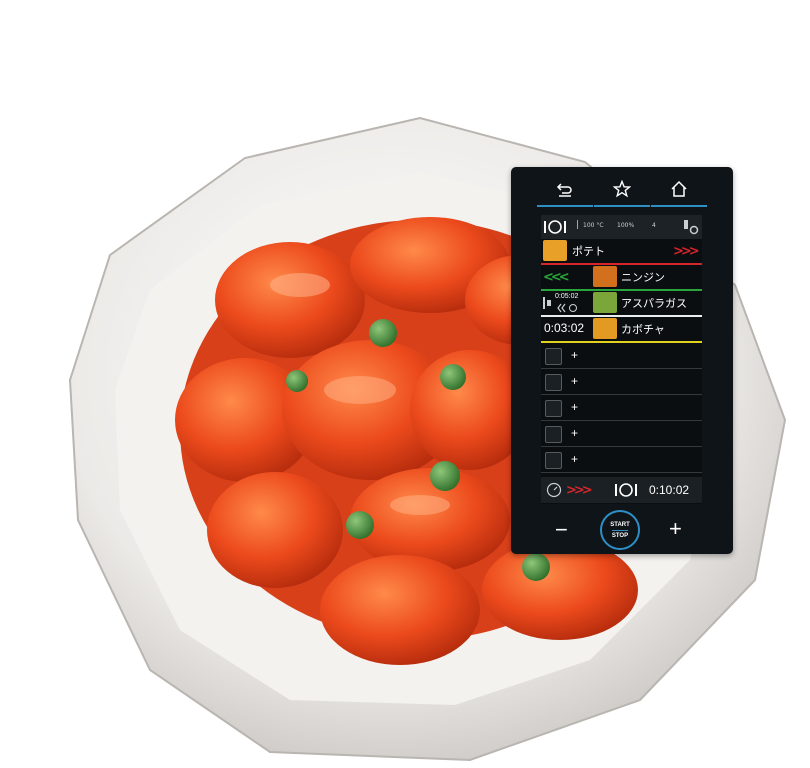  What do you see at coordinates (654, 304) in the screenshot?
I see `program-name: アスパラガス` at bounding box center [654, 304].